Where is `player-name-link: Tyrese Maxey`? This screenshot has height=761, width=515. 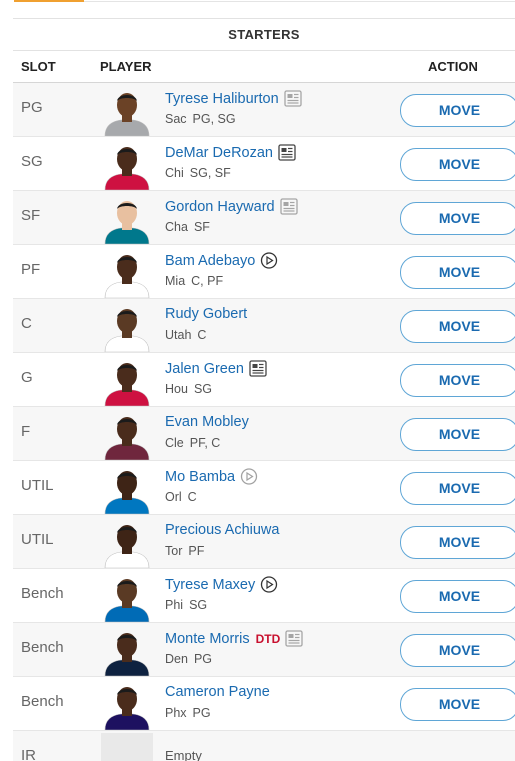 player-name-link: Tyrese Maxey is located at coordinates (221, 584).